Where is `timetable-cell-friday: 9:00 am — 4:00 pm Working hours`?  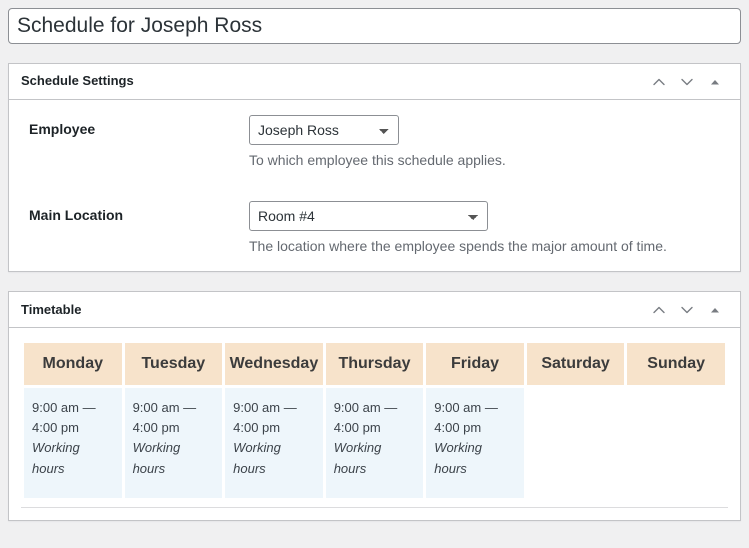
timetable-cell-friday: 9:00 am — 4:00 pm Working hours is located at coordinates (475, 443).